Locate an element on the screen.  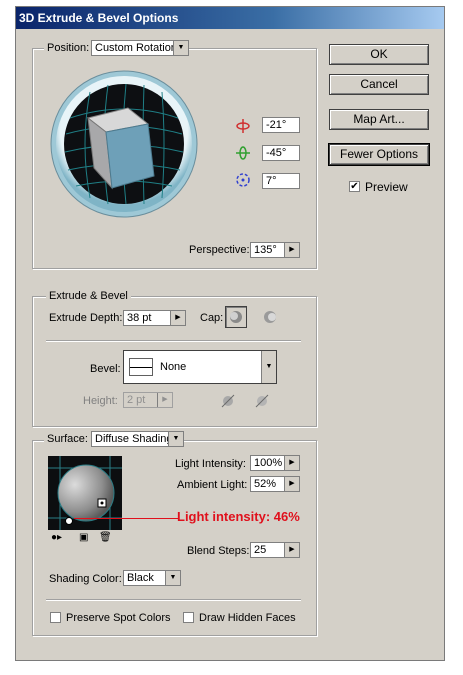
preserve-spot-colors-label: Preserve Spot Colors is located at coordinates (118, 618).